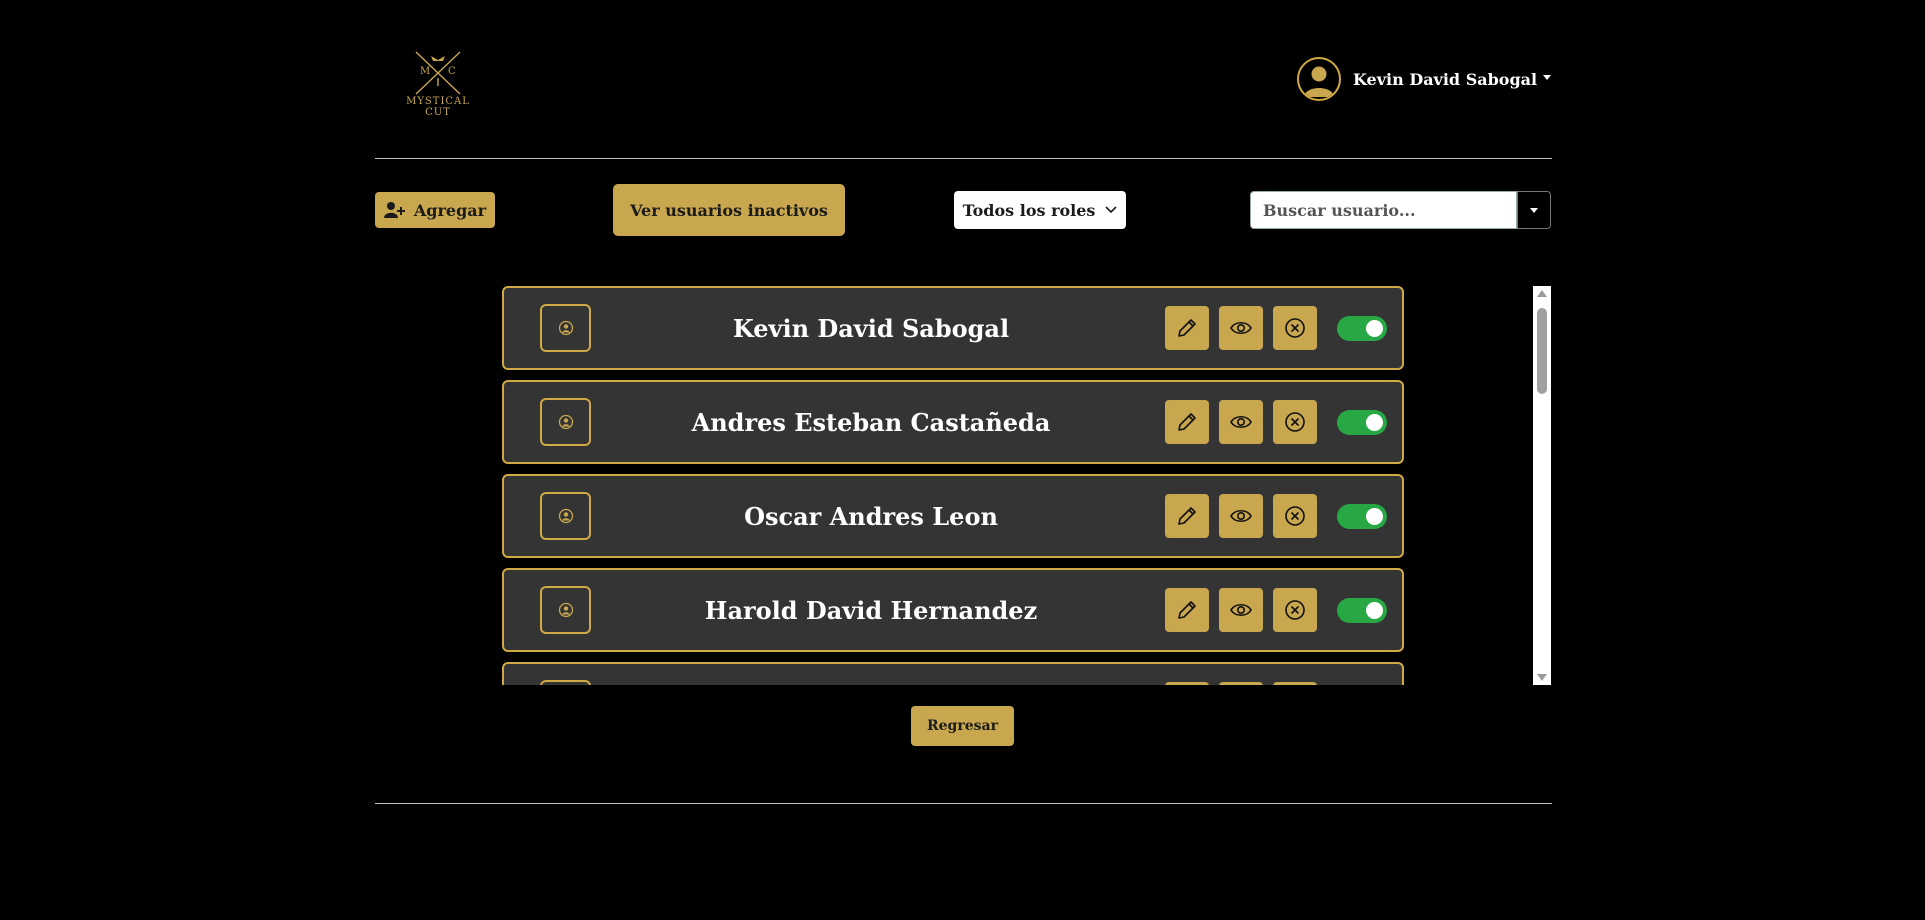 The width and height of the screenshot is (1925, 920). I want to click on logo-initial-right: C, so click(452, 71).